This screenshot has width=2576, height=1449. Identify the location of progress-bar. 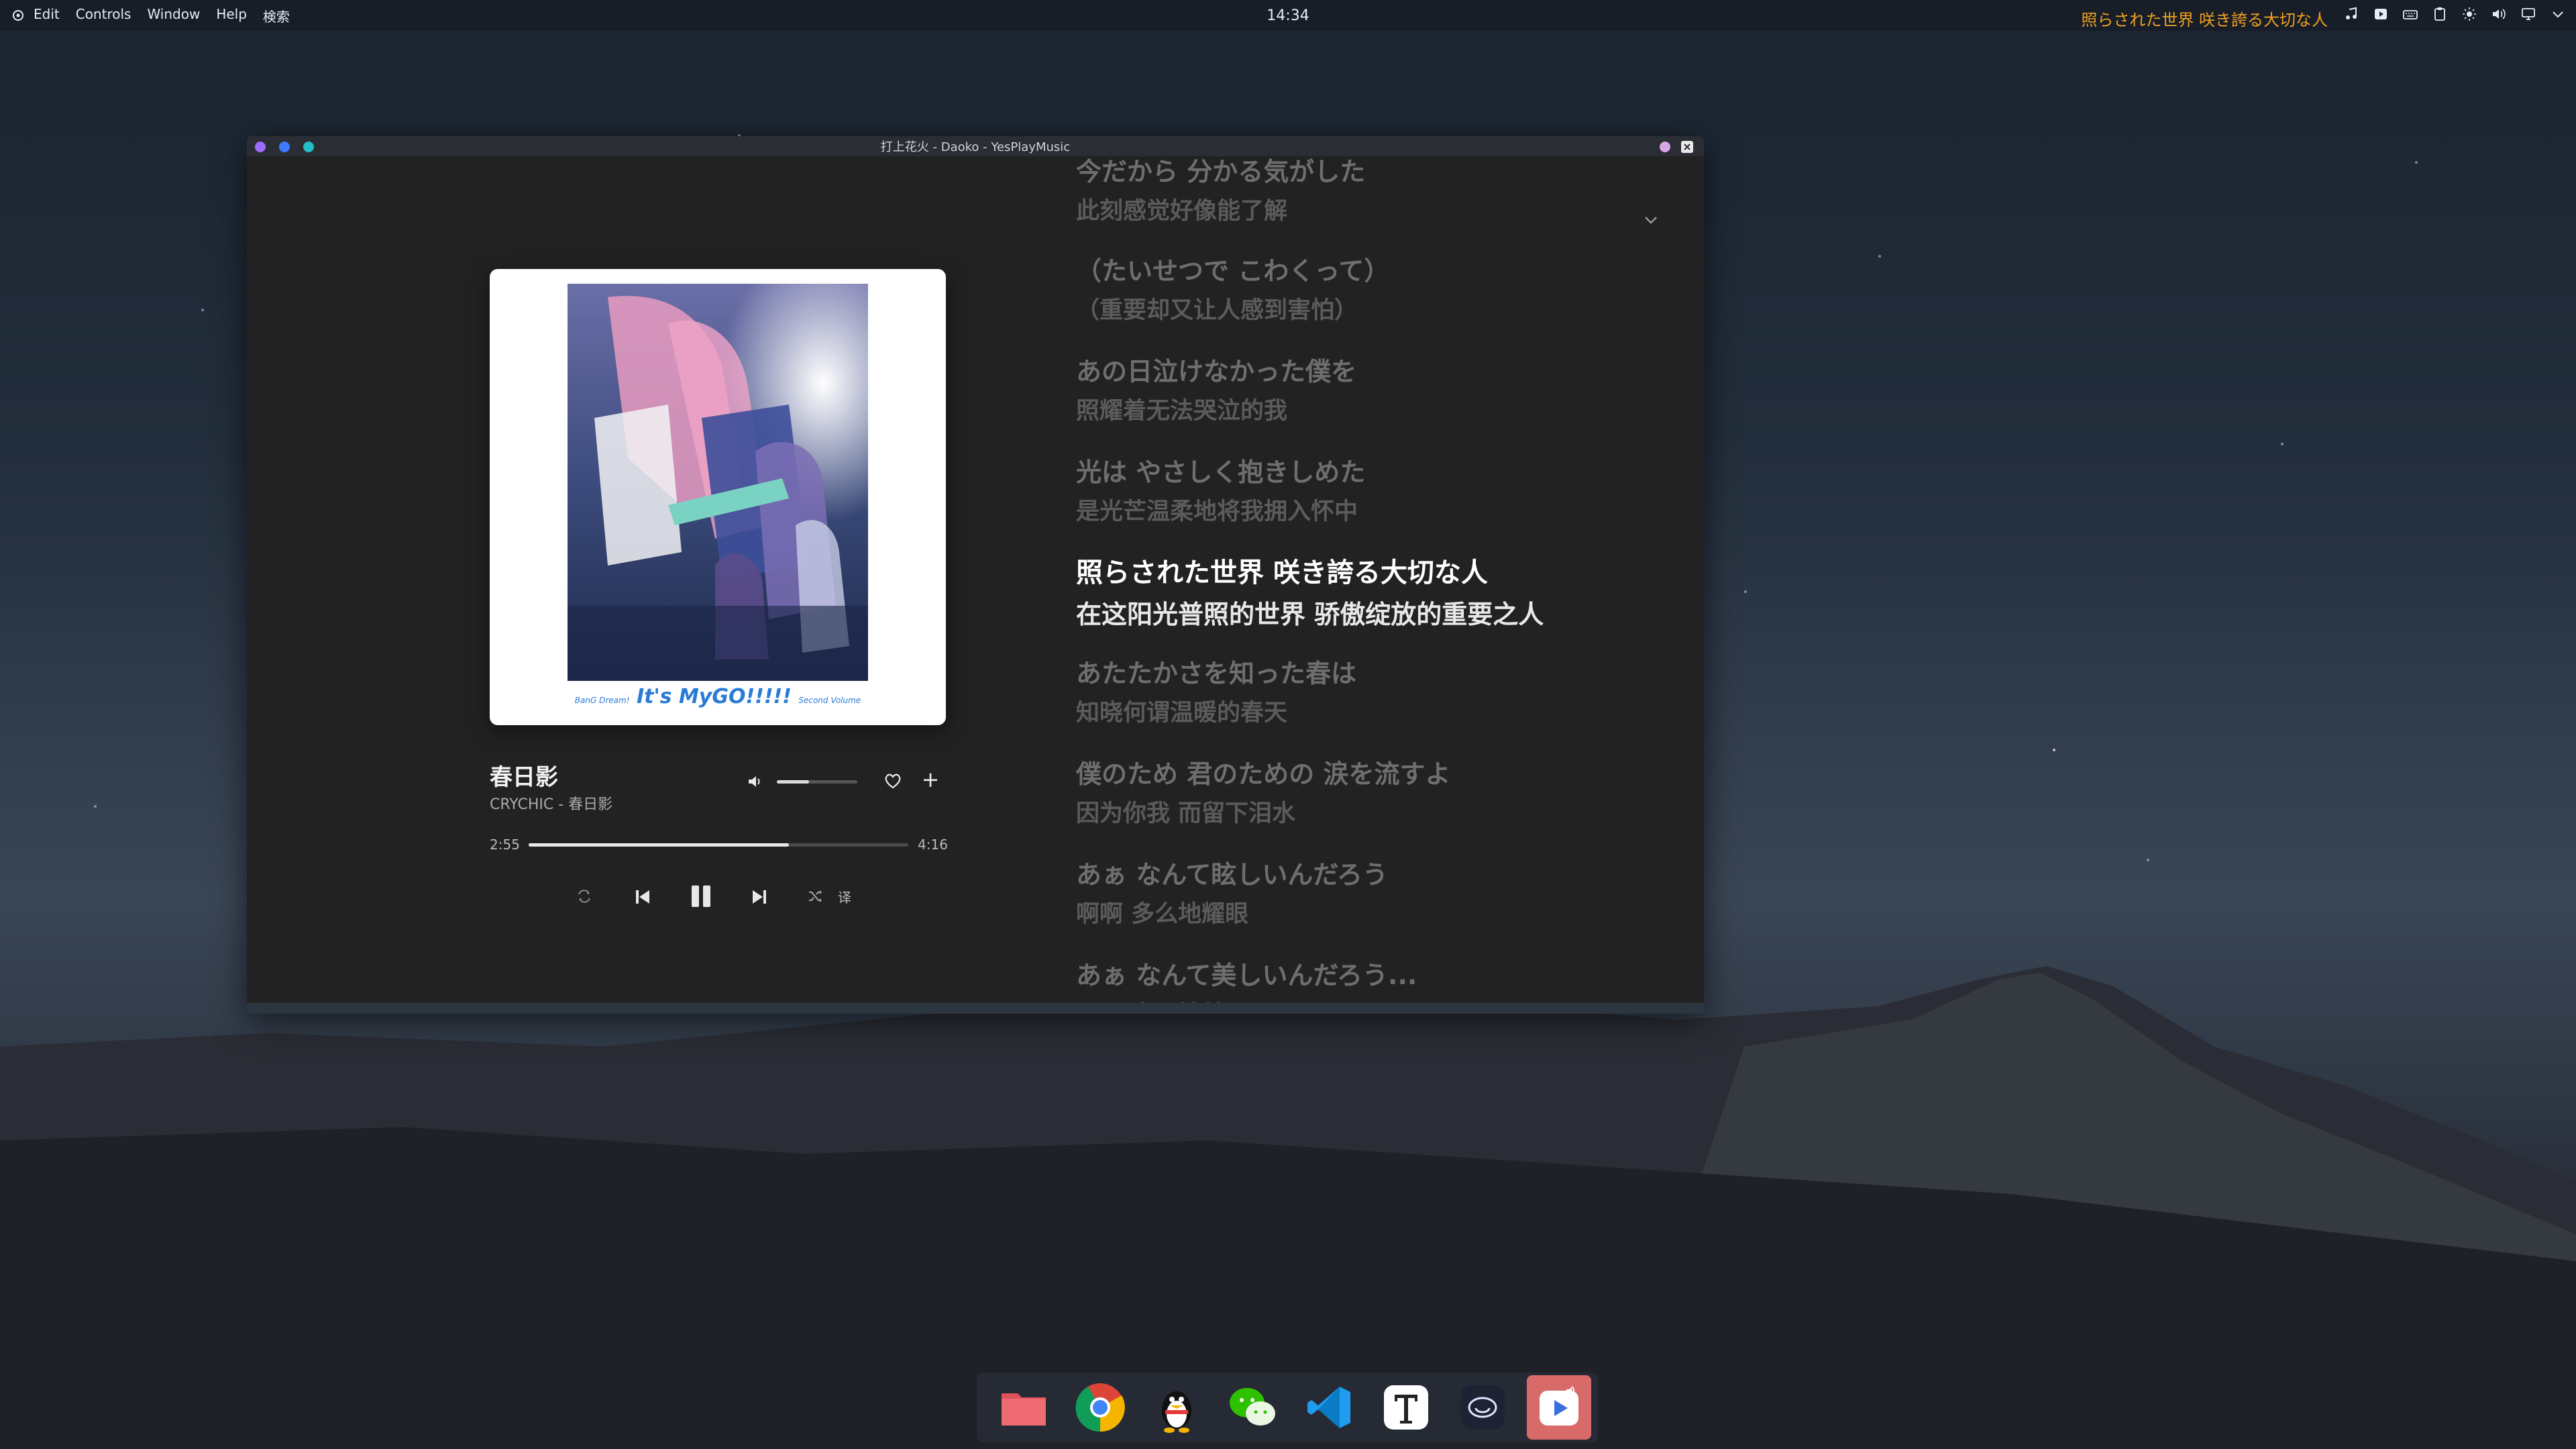
(718, 845).